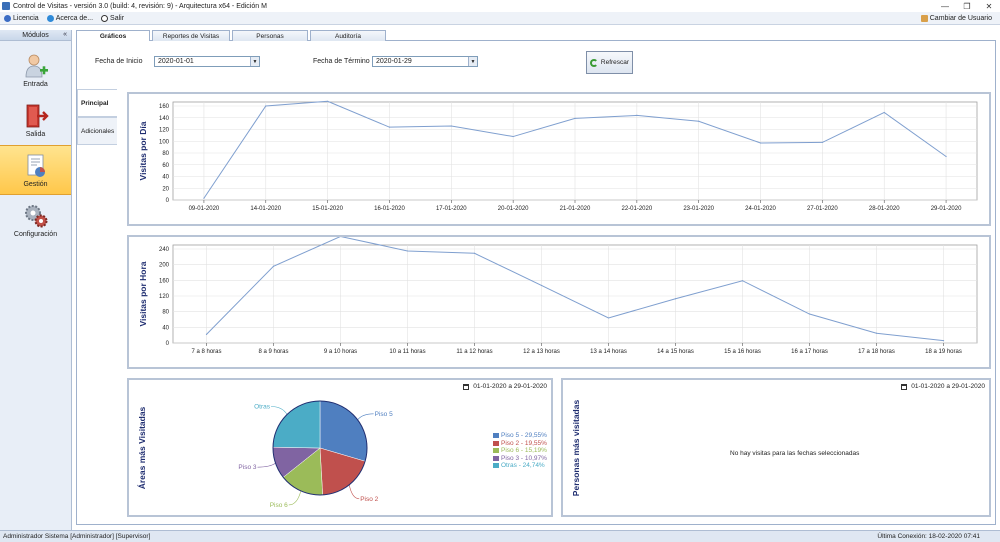 The height and width of the screenshot is (542, 1000). I want to click on y-tick-label: 160, so click(164, 107).